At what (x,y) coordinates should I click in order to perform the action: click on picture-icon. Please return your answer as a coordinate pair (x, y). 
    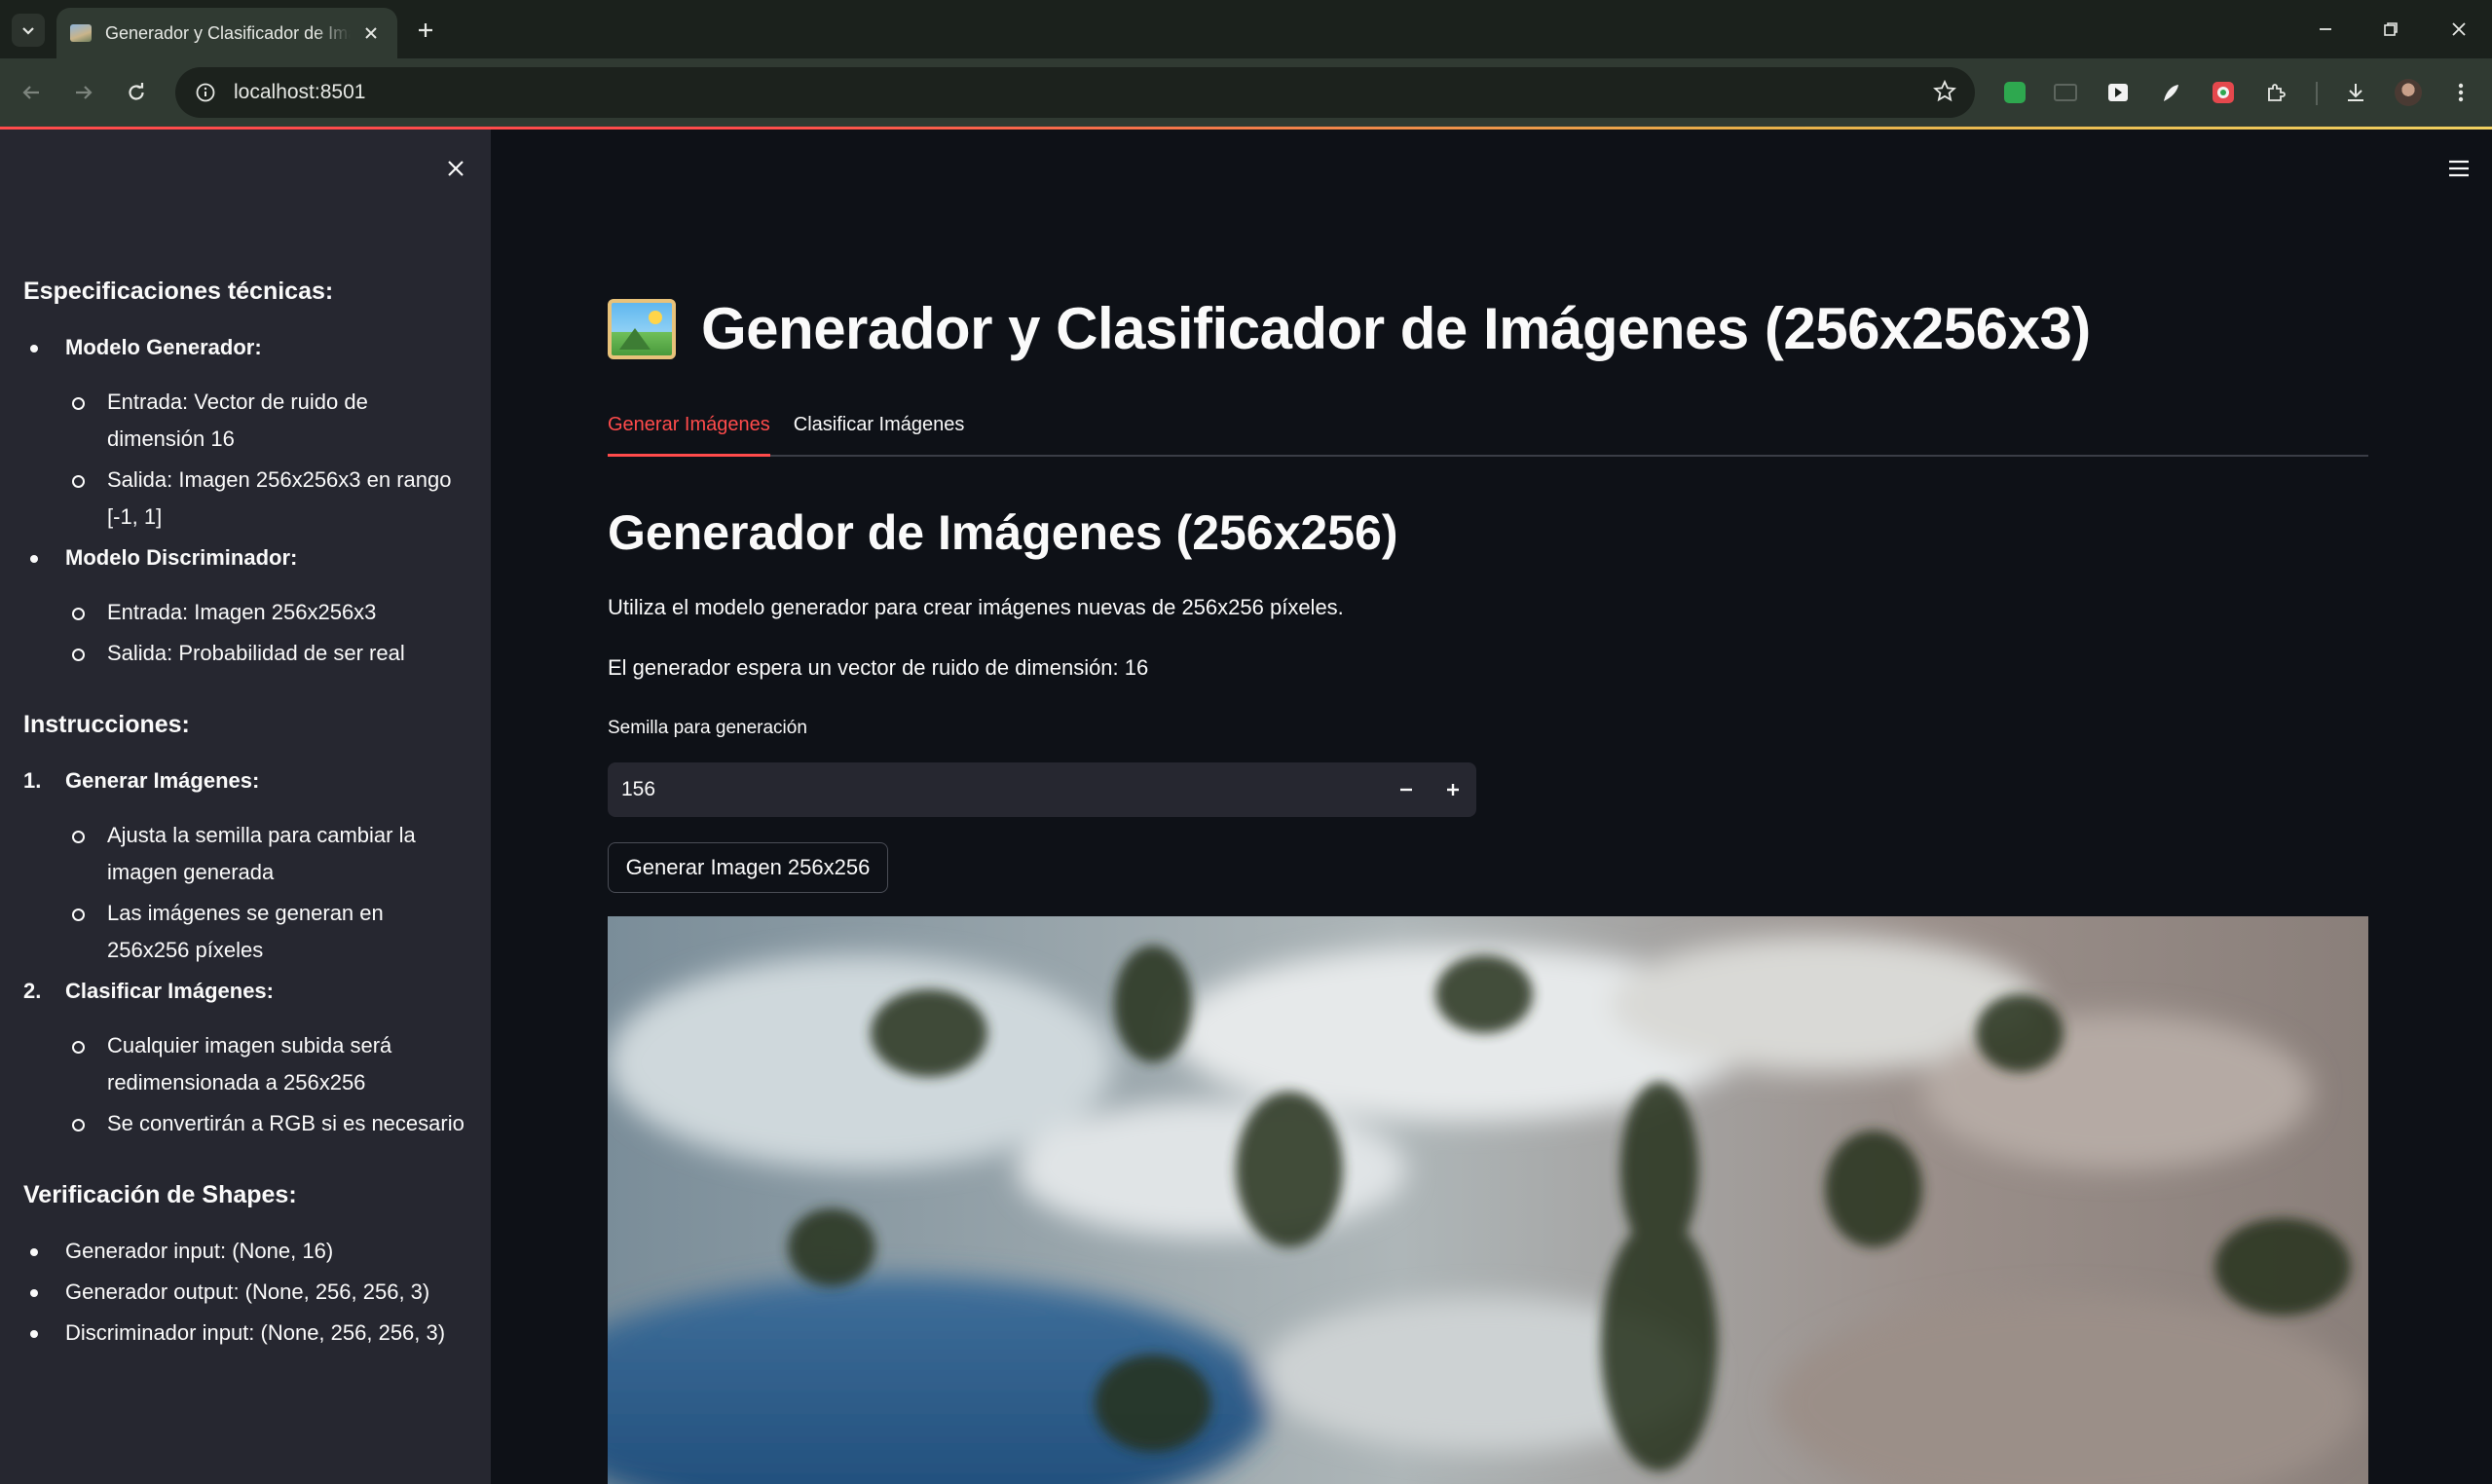
    Looking at the image, I should click on (81, 33).